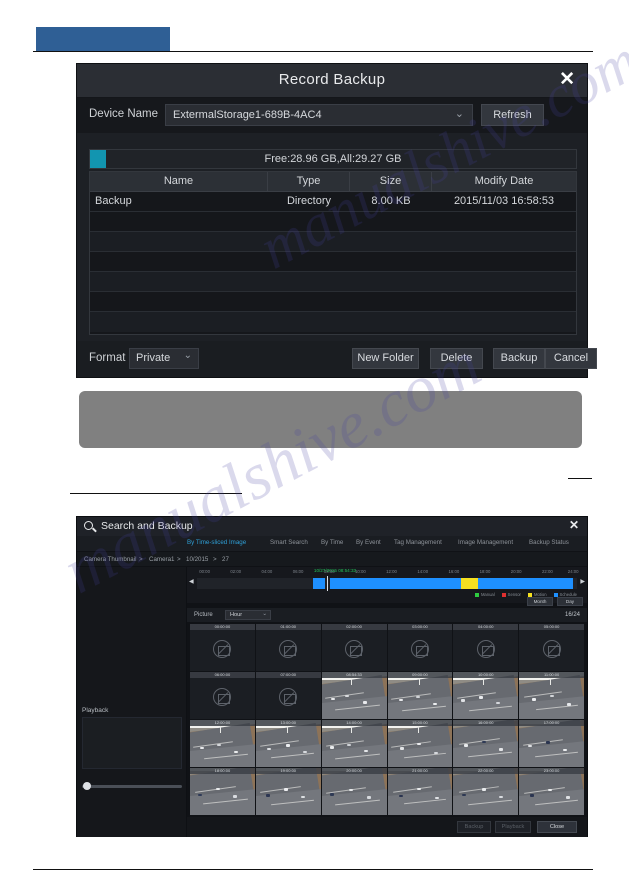  Describe the element at coordinates (179, 181) in the screenshot. I see `column-header-name: Name` at that location.